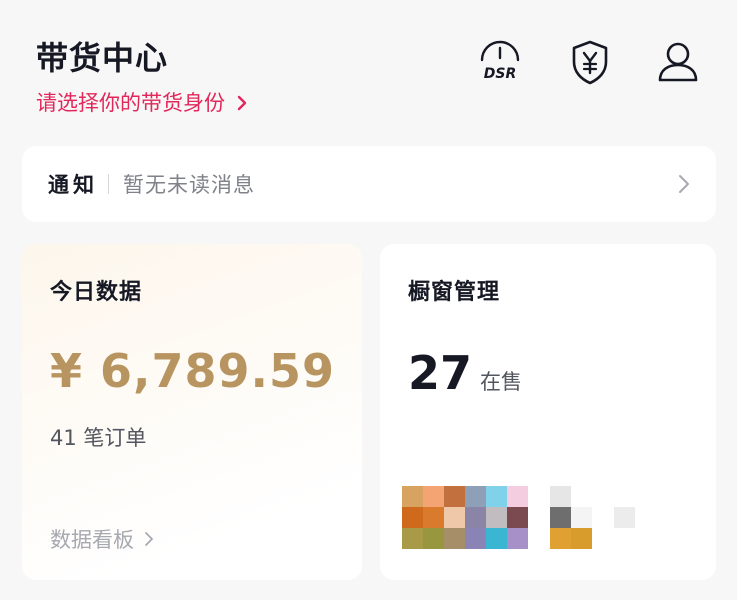  Describe the element at coordinates (678, 62) in the screenshot. I see `user-icon` at that location.